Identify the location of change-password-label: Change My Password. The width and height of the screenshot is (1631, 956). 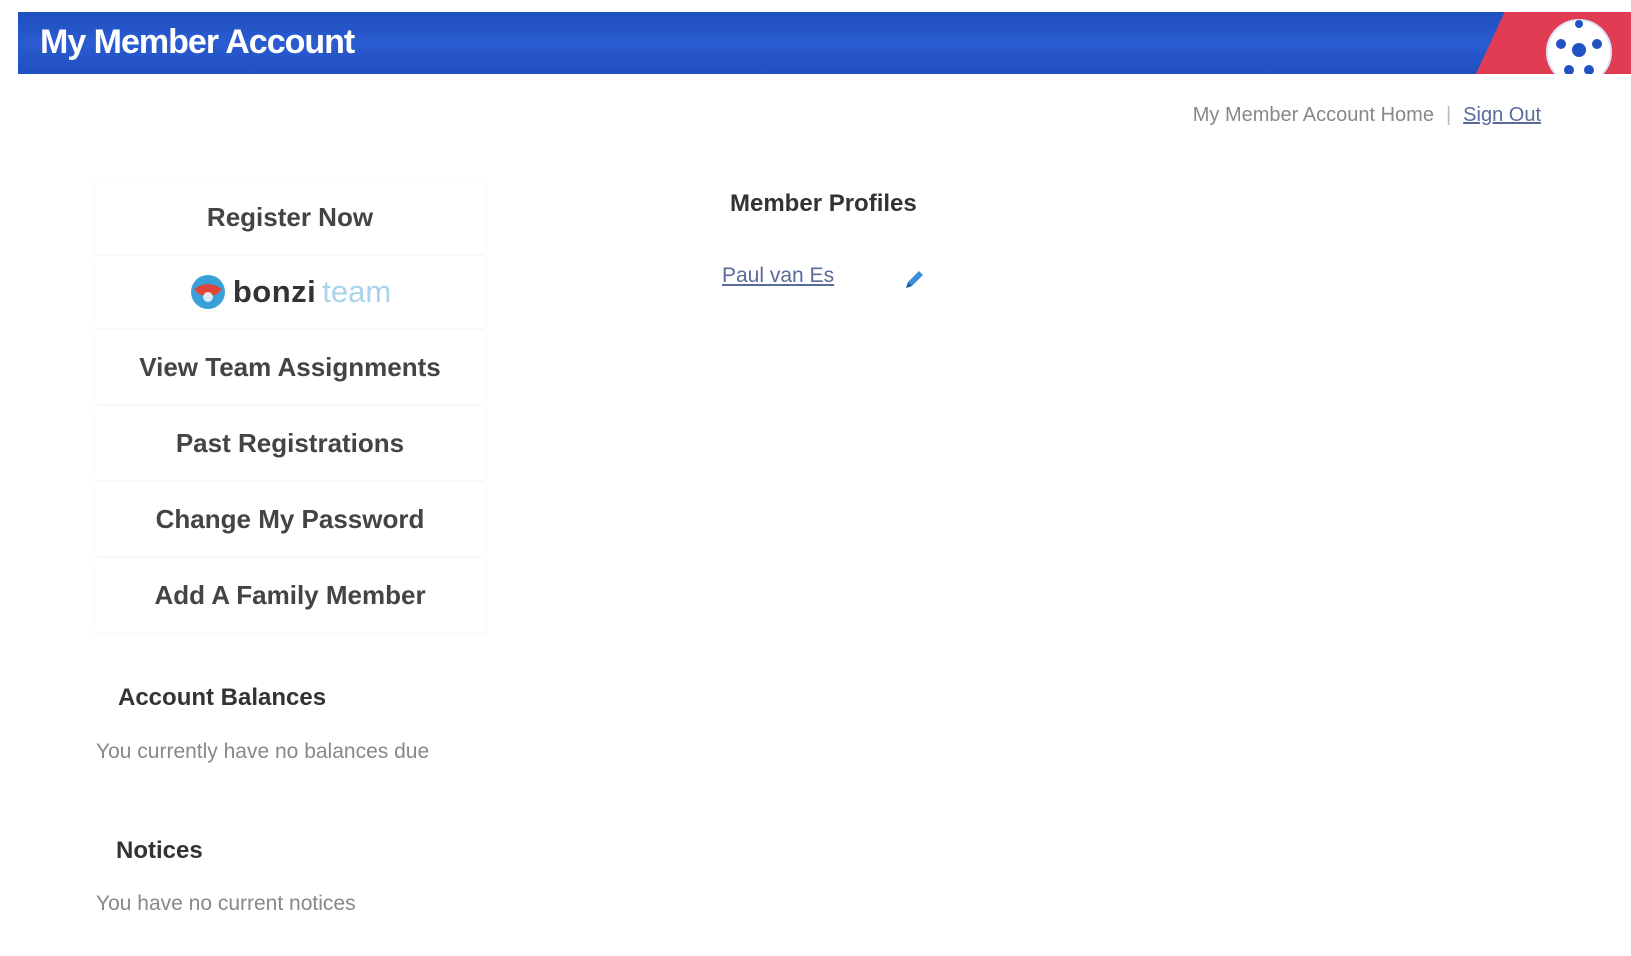
(290, 518).